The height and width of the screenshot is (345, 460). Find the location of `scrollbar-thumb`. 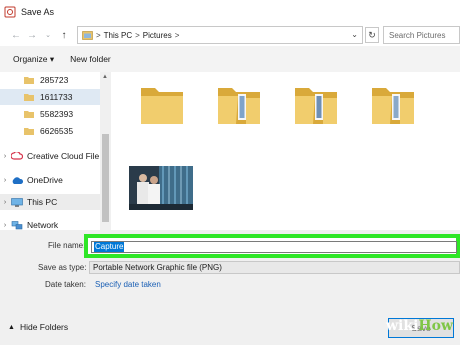

scrollbar-thumb is located at coordinates (105, 178).